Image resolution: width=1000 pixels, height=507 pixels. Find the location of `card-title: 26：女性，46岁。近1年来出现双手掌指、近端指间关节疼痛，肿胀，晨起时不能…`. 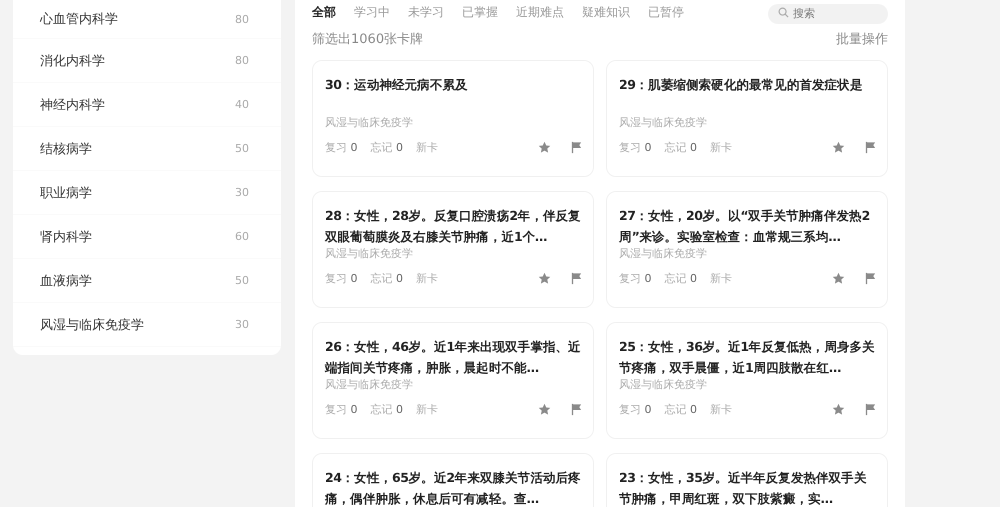

card-title: 26：女性，46岁。近1年来出现双手掌指、近端指间关节疼痛，肿胀，晨起时不能… is located at coordinates (453, 357).